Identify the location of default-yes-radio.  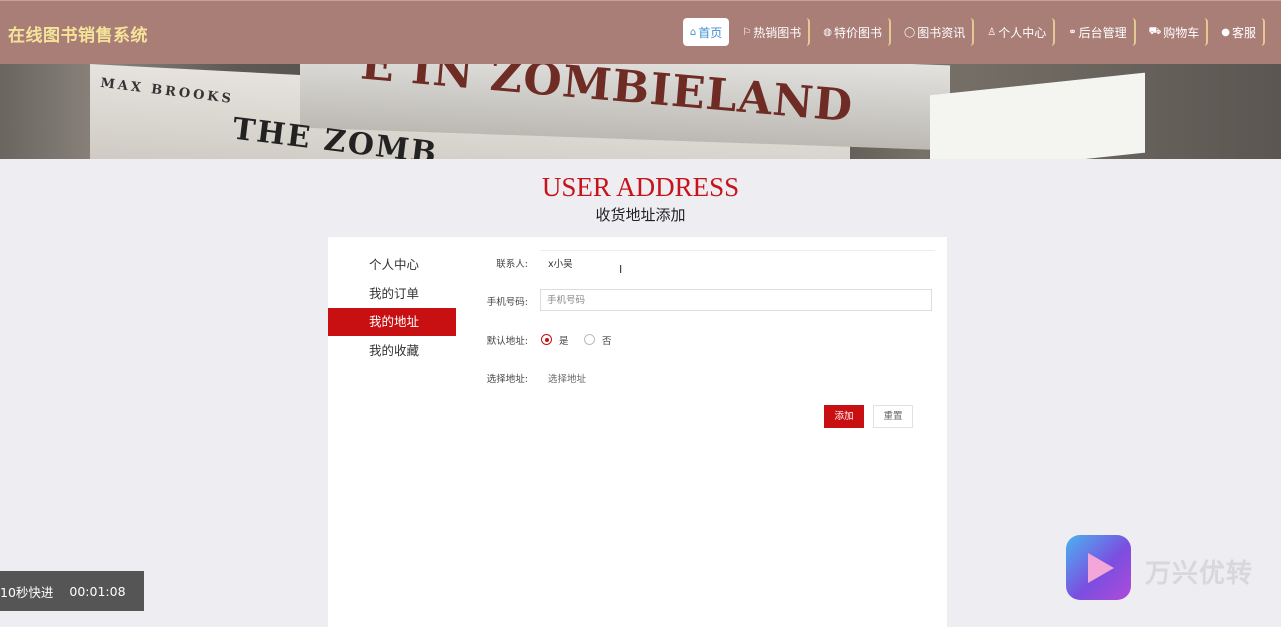
(546, 339).